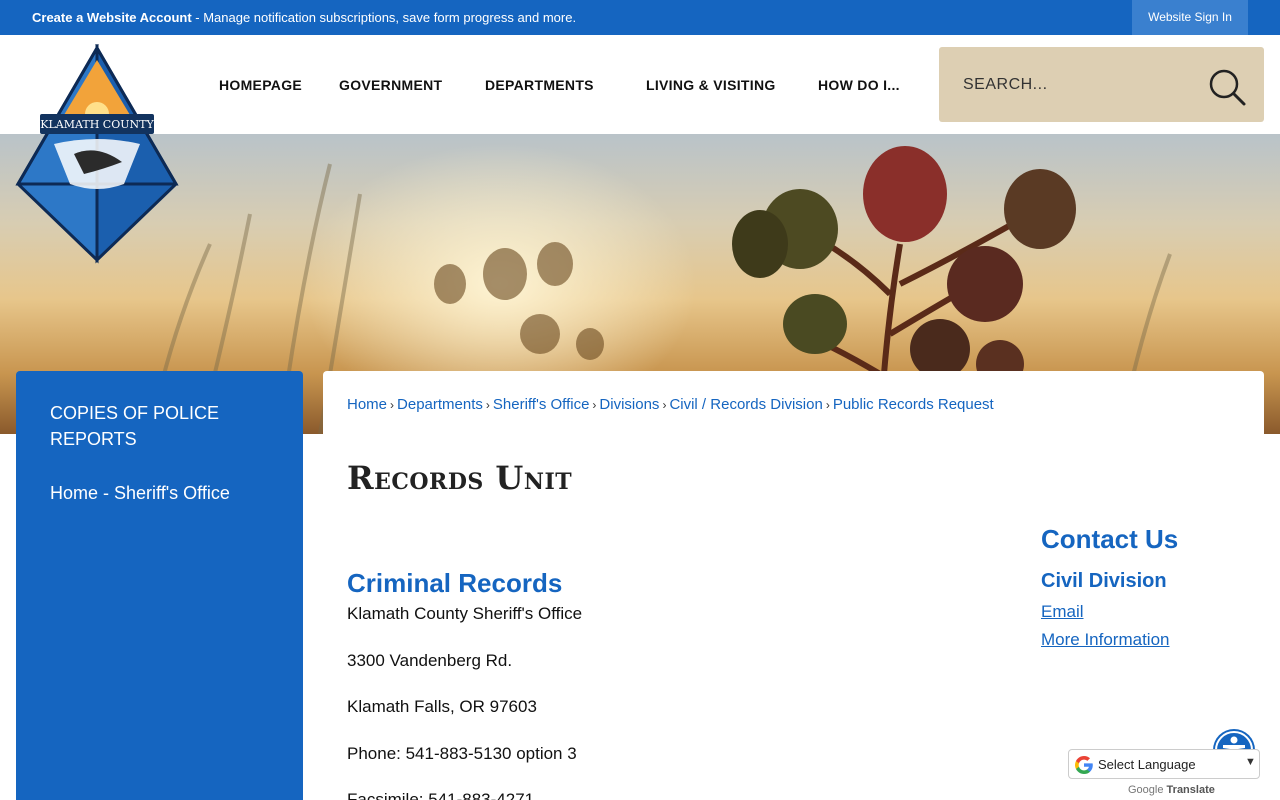  Describe the element at coordinates (711, 85) in the screenshot. I see `nav-living-visiting: LIVING & VISITING` at that location.